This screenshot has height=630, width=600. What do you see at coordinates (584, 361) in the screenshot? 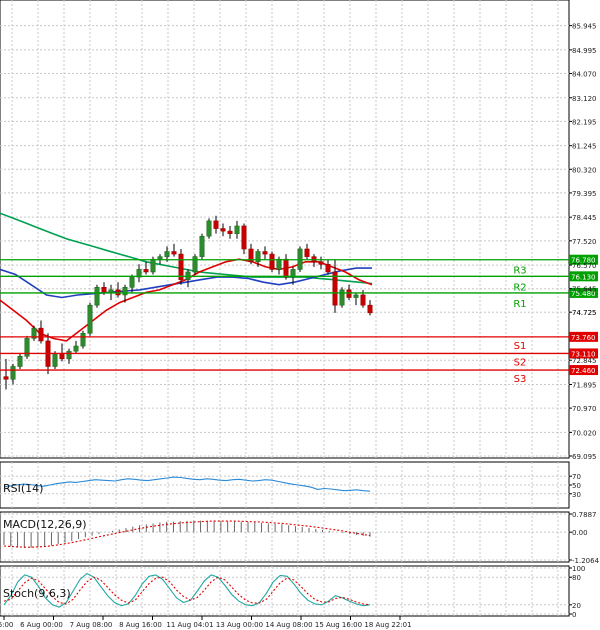
I see `y-tick-label: 72.845` at bounding box center [584, 361].